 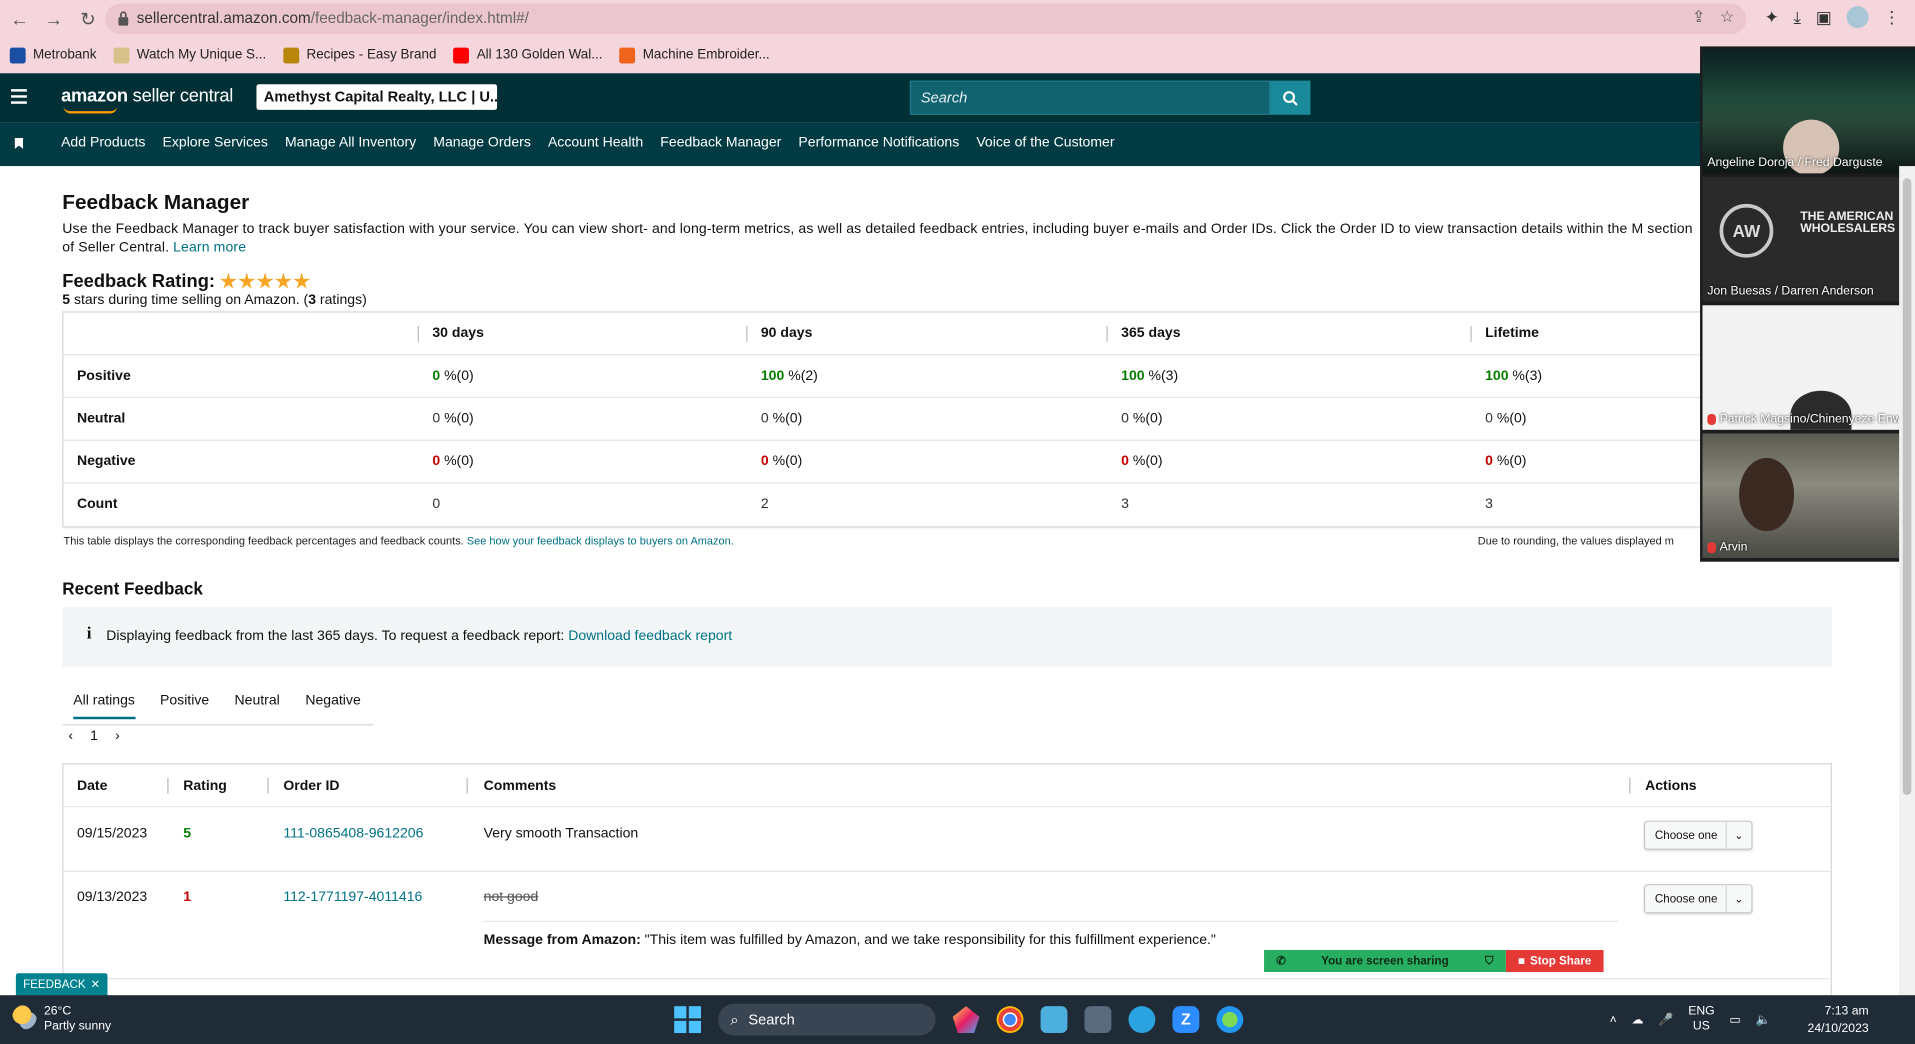 I want to click on app-icon, so click(x=966, y=1020).